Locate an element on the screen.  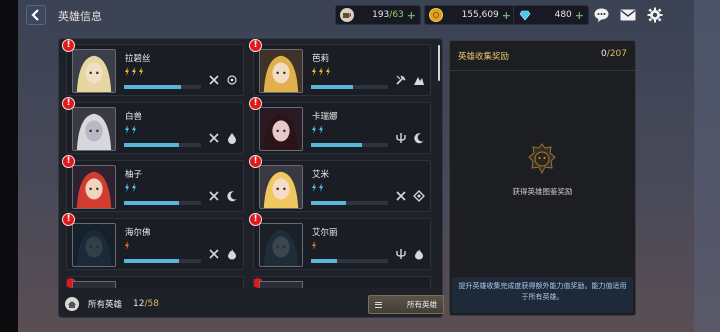
hero-card: ! 海尔佛 is located at coordinates (153, 241).